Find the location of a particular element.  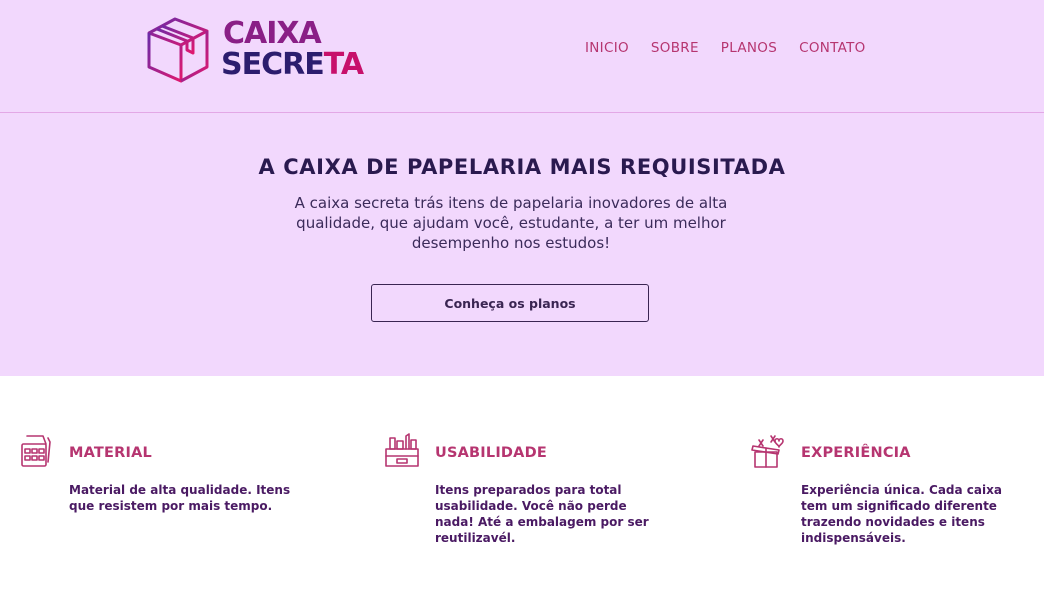

feature-title: EXPERIÊNCIA is located at coordinates (856, 453).